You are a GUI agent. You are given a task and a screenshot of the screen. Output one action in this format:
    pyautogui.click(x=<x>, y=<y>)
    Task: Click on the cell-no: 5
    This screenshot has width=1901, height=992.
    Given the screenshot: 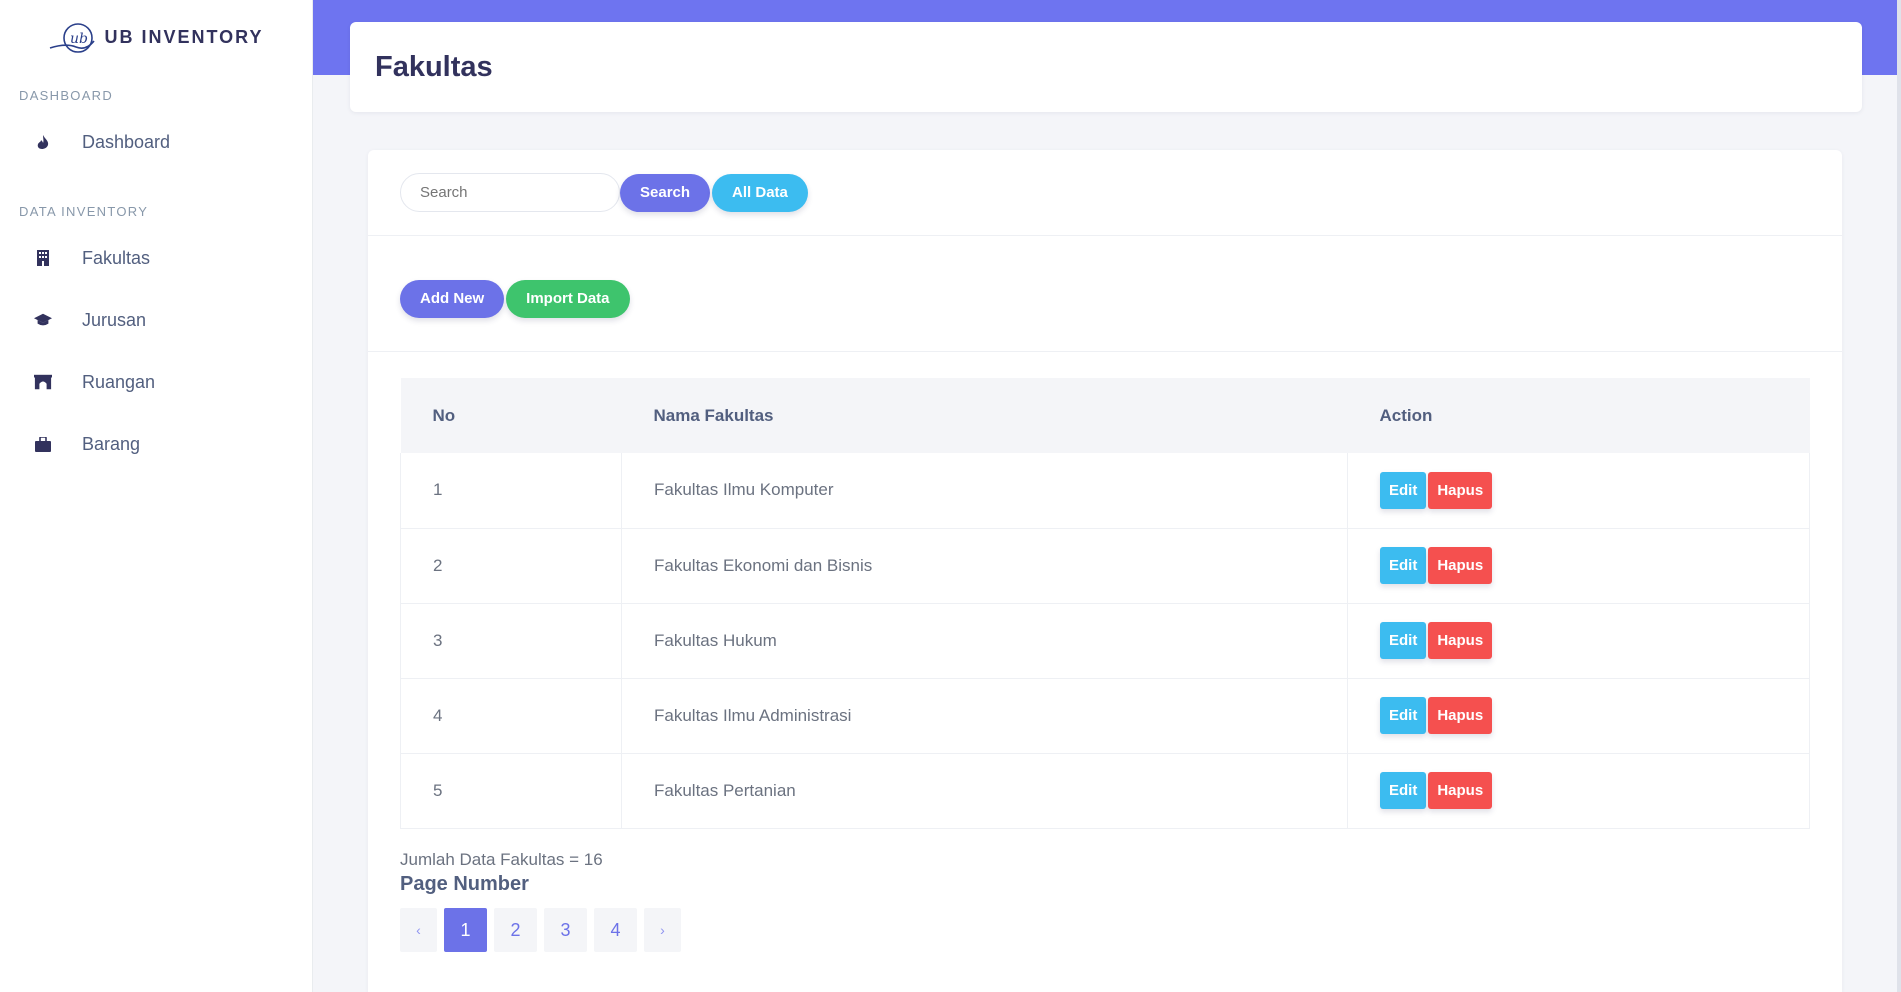 What is the action you would take?
    pyautogui.click(x=511, y=790)
    